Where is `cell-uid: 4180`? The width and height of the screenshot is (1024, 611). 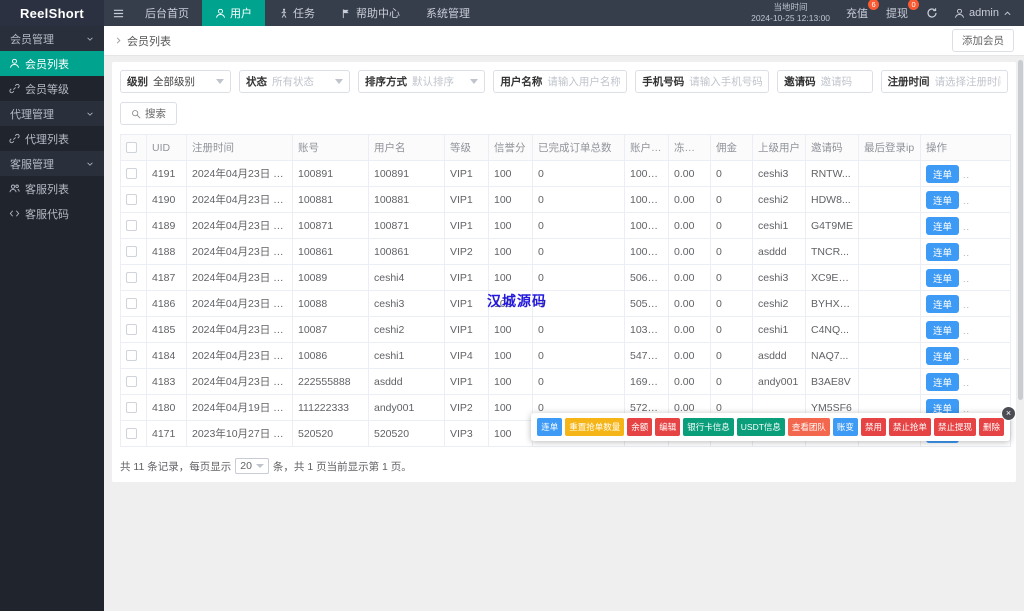 cell-uid: 4180 is located at coordinates (166, 407).